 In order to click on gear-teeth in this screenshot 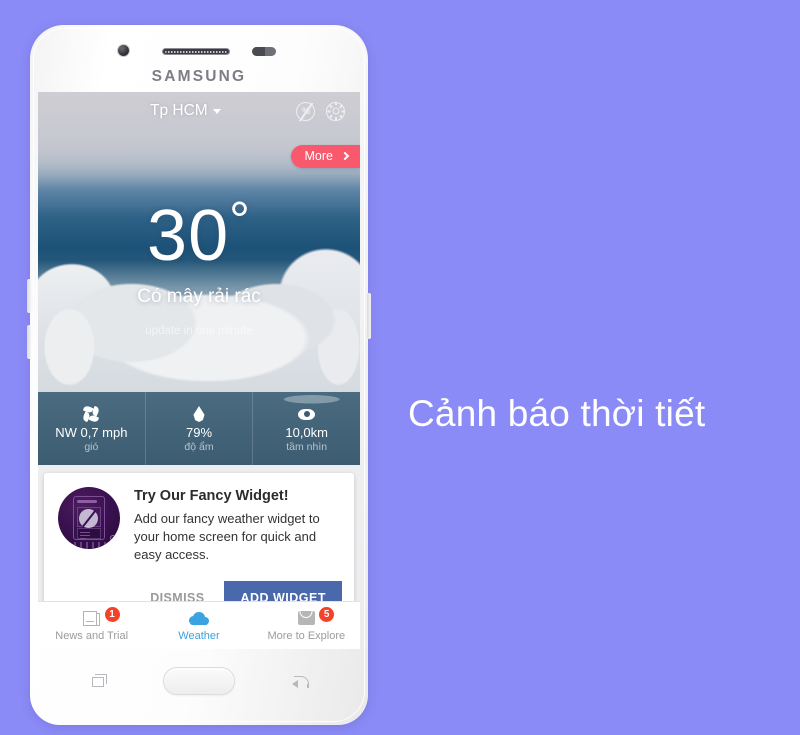, I will do `click(335, 111)`.